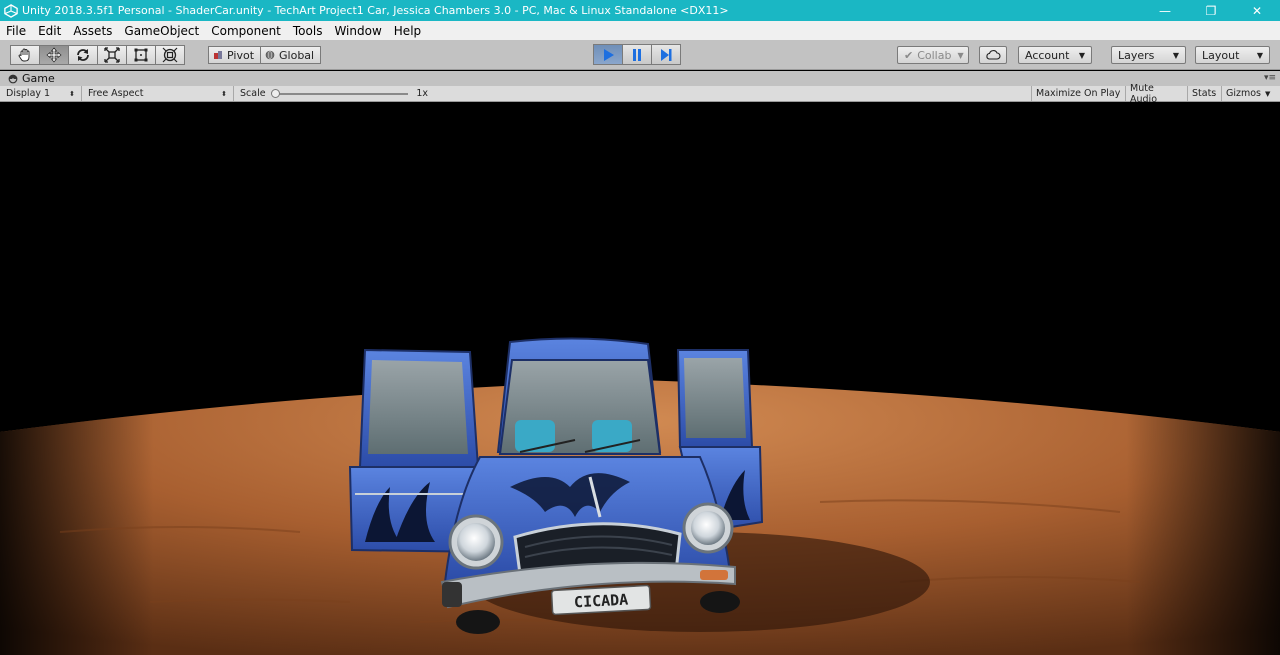 This screenshot has height=655, width=1280. I want to click on minimize-icon: —, so click(1165, 10).